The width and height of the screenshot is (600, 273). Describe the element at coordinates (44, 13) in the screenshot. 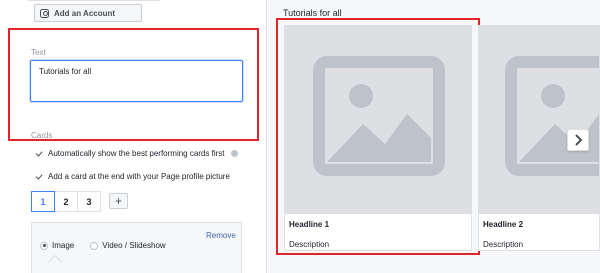

I see `instagram-icon` at that location.